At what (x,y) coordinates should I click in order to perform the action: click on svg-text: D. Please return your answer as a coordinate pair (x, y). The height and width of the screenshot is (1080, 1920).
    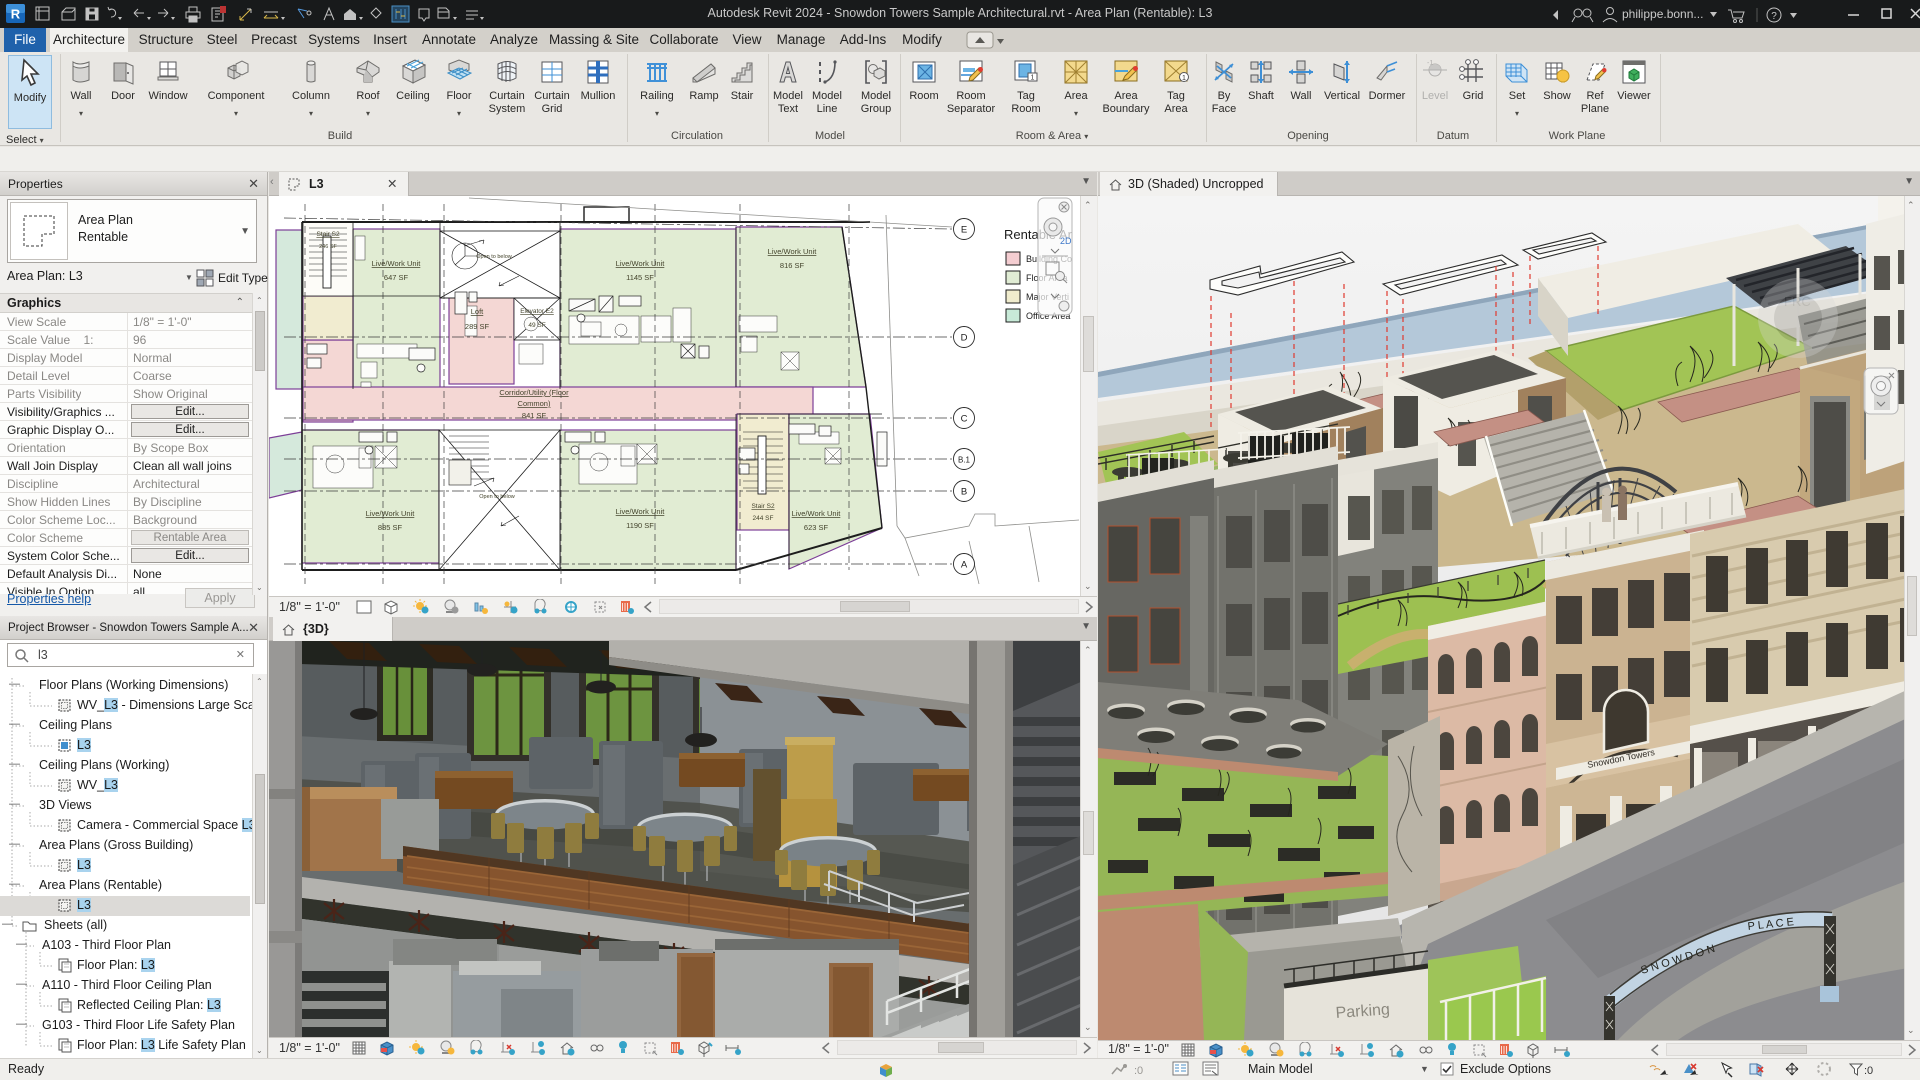
    Looking at the image, I should click on (964, 338).